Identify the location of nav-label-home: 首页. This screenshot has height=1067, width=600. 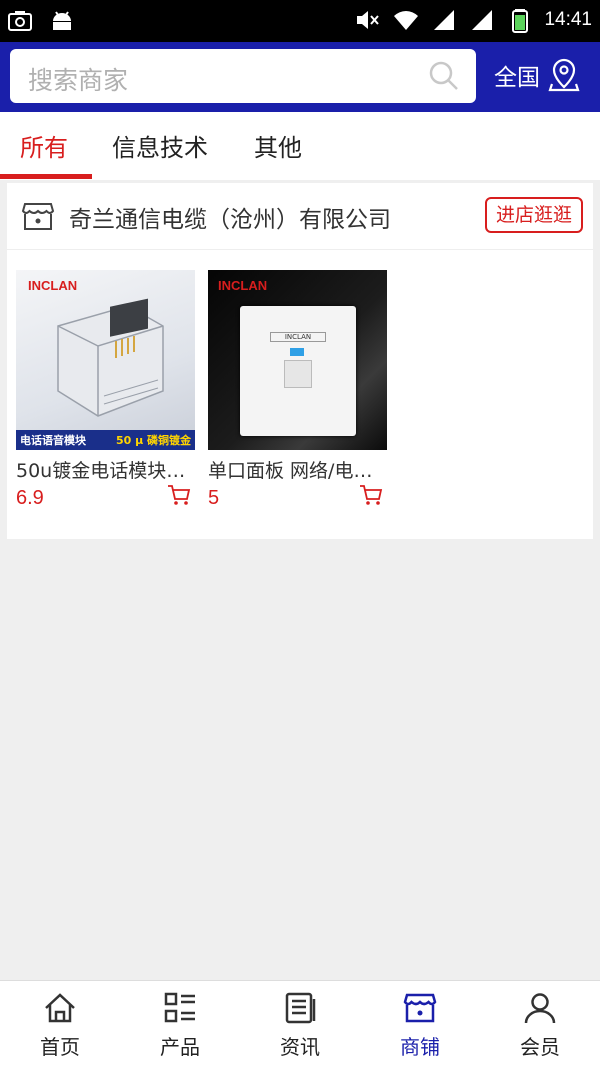
(60, 1047).